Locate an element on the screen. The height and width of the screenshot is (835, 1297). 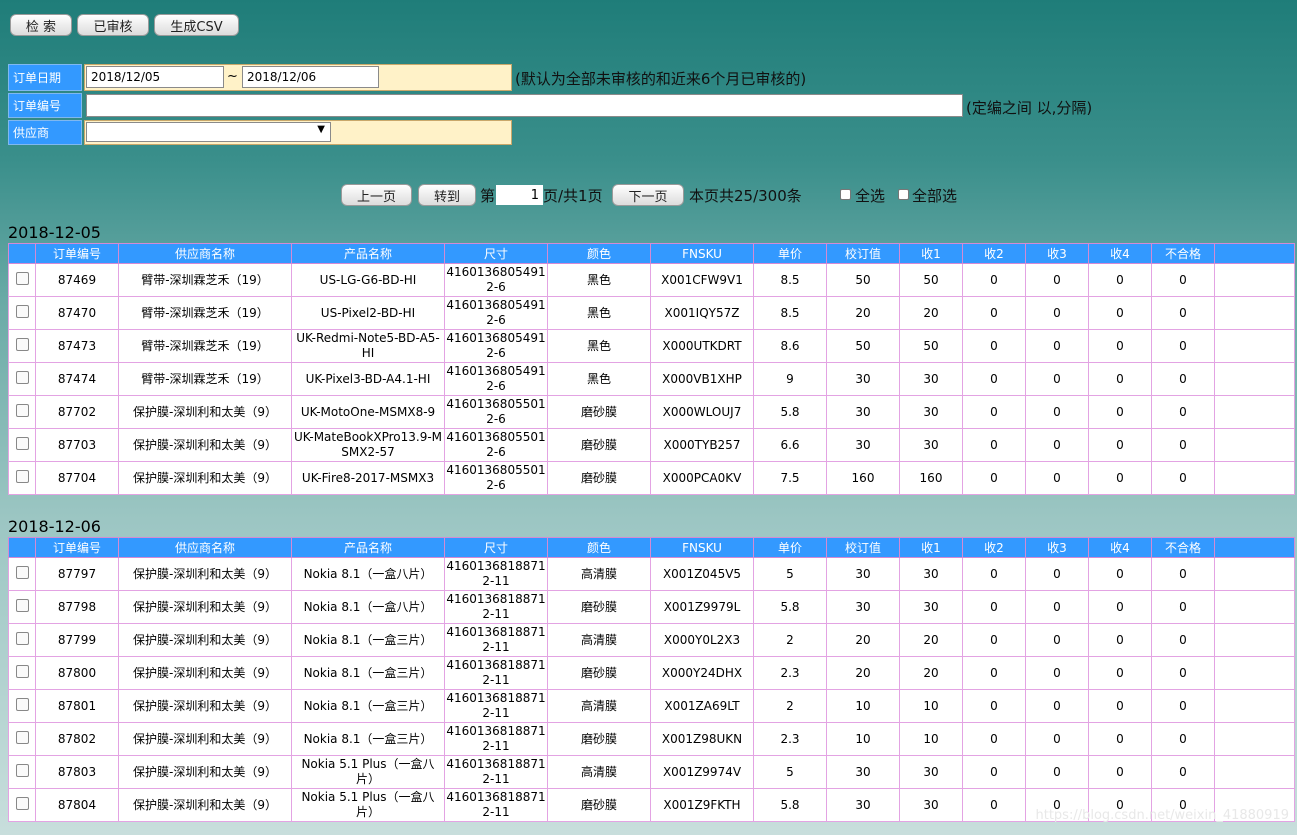
goto-page-button: 转到 is located at coordinates (447, 195).